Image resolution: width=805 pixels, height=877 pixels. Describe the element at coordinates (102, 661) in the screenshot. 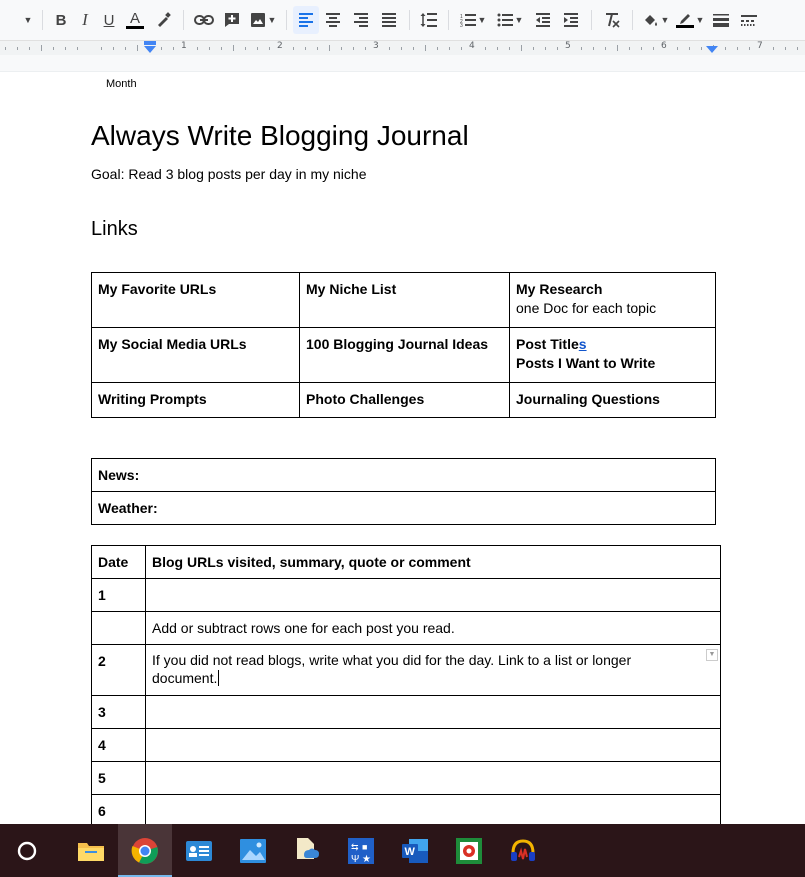

I see `date-value: 2` at that location.